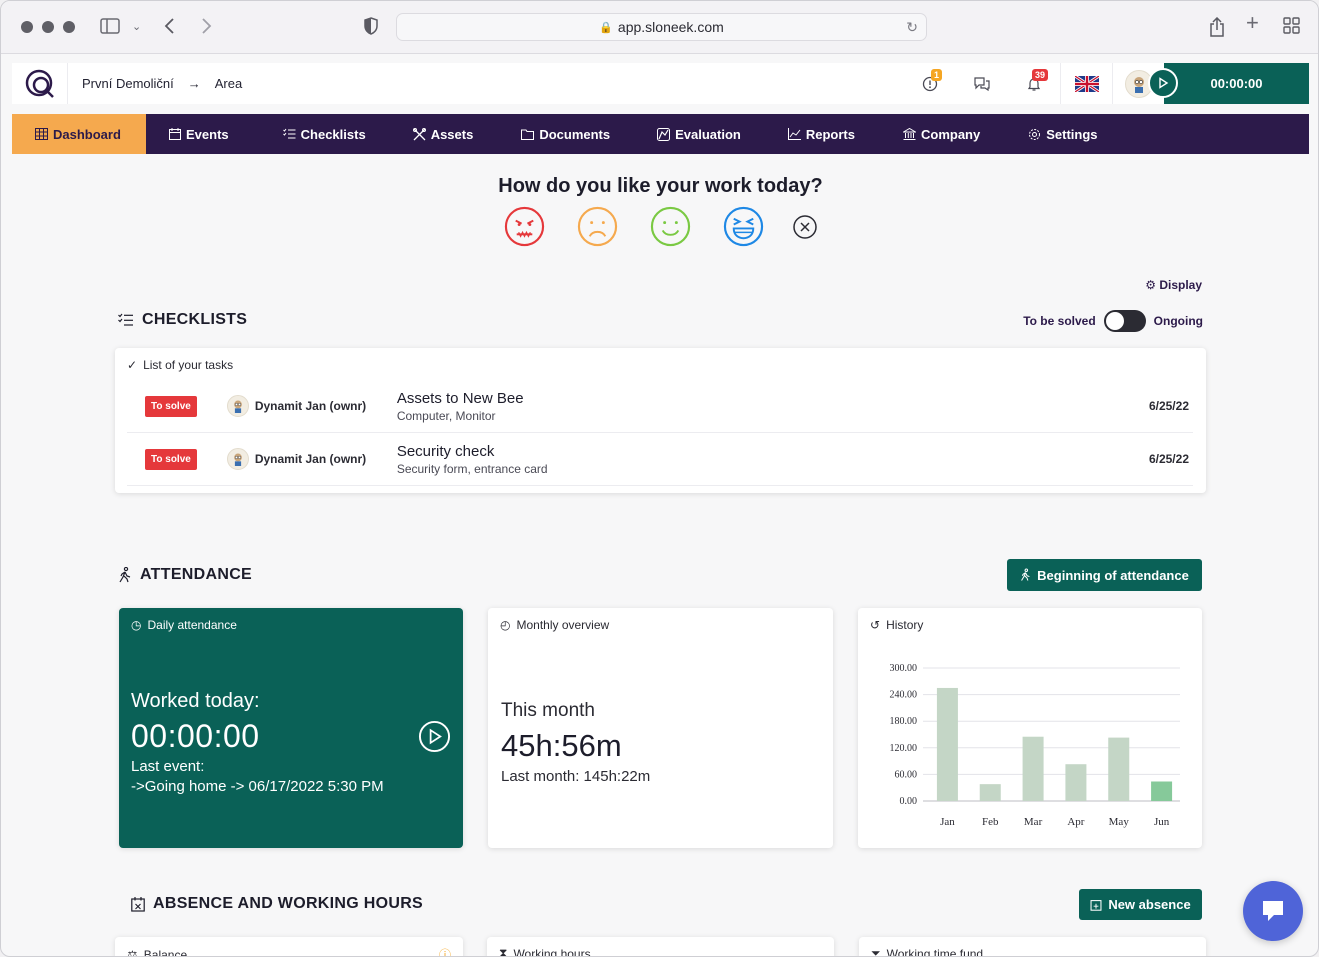 This screenshot has width=1319, height=957. I want to click on card-title: Working time fund, so click(935, 951).